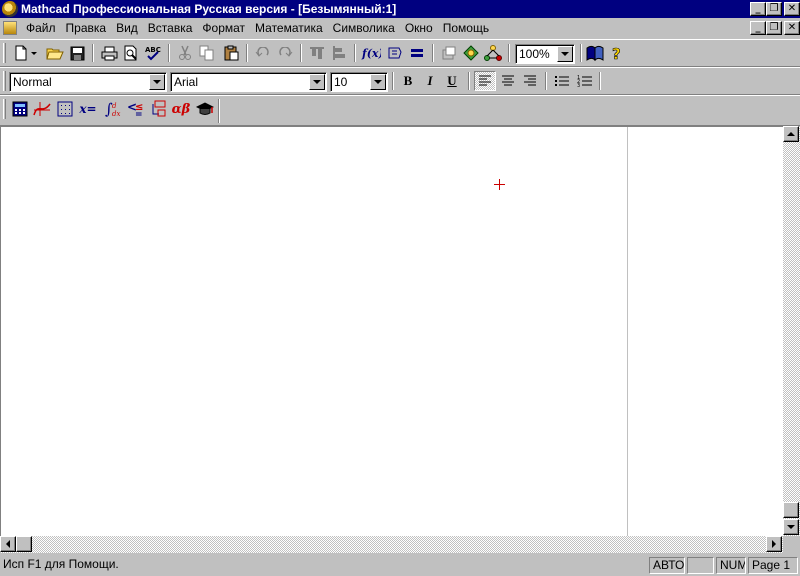 This screenshot has height=576, width=800. I want to click on status-help-text: Исп F1 для Помощи., so click(61, 564).